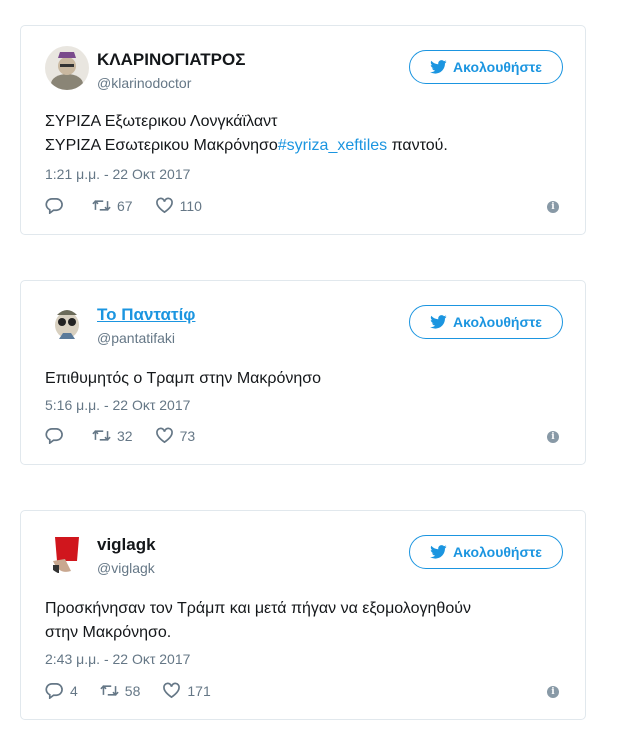 This screenshot has width=620, height=745. I want to click on reply-button: 4, so click(61, 690).